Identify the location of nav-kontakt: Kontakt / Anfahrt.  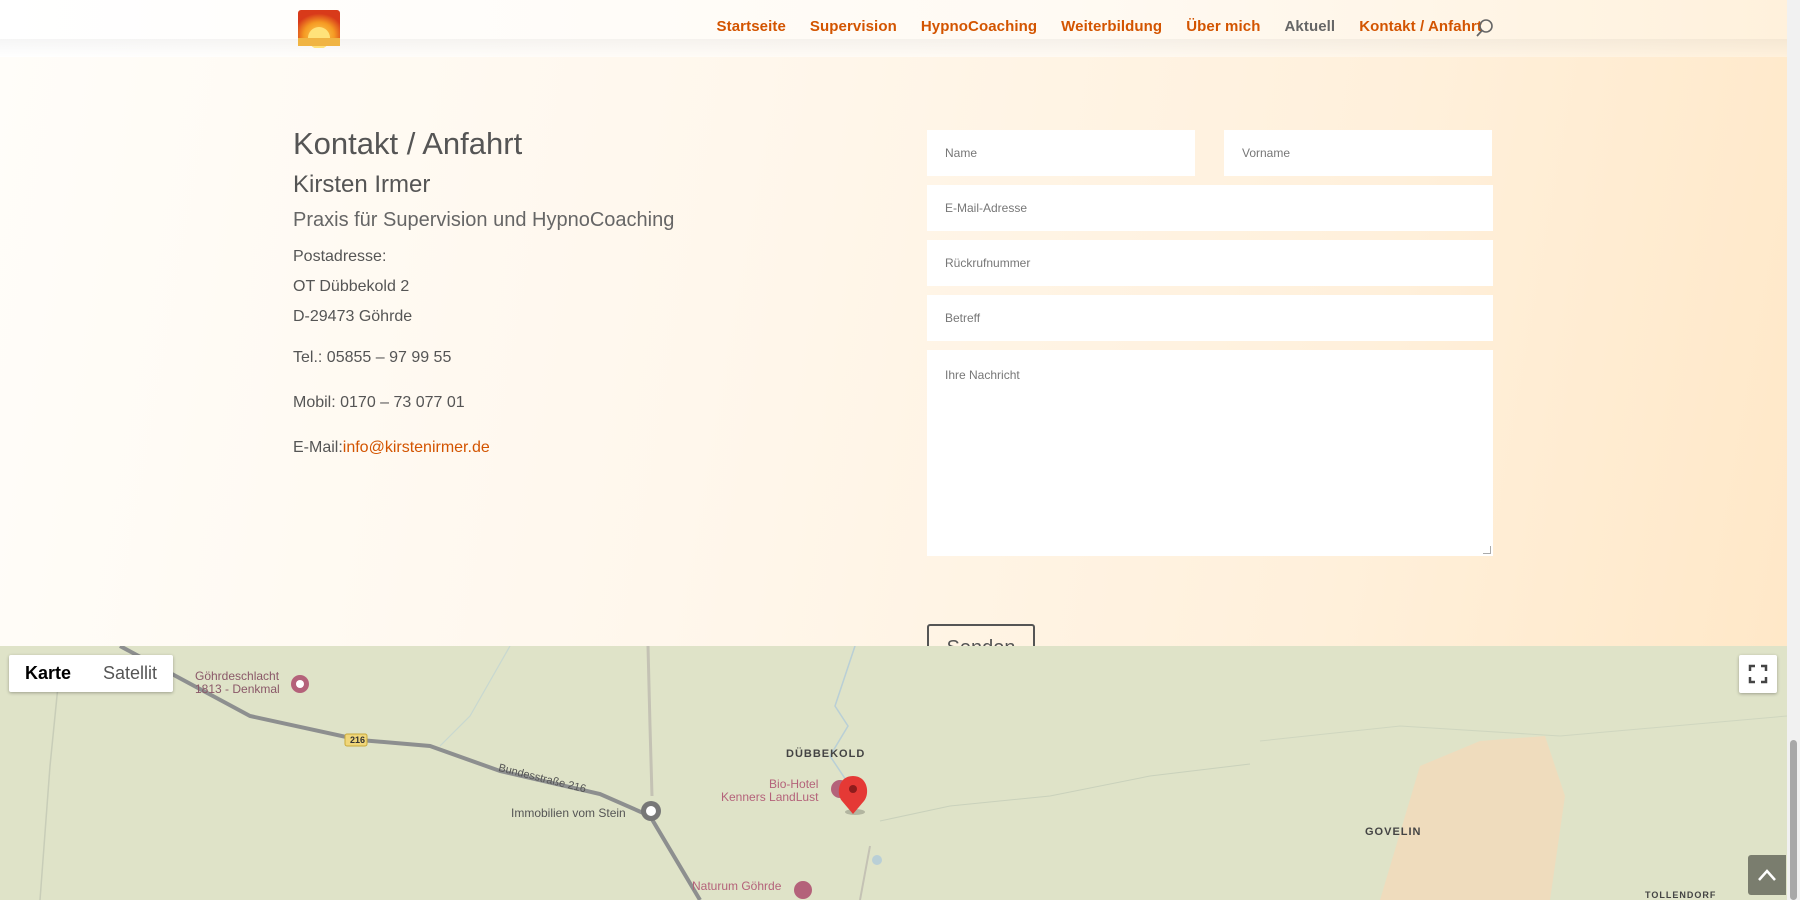
(1420, 26).